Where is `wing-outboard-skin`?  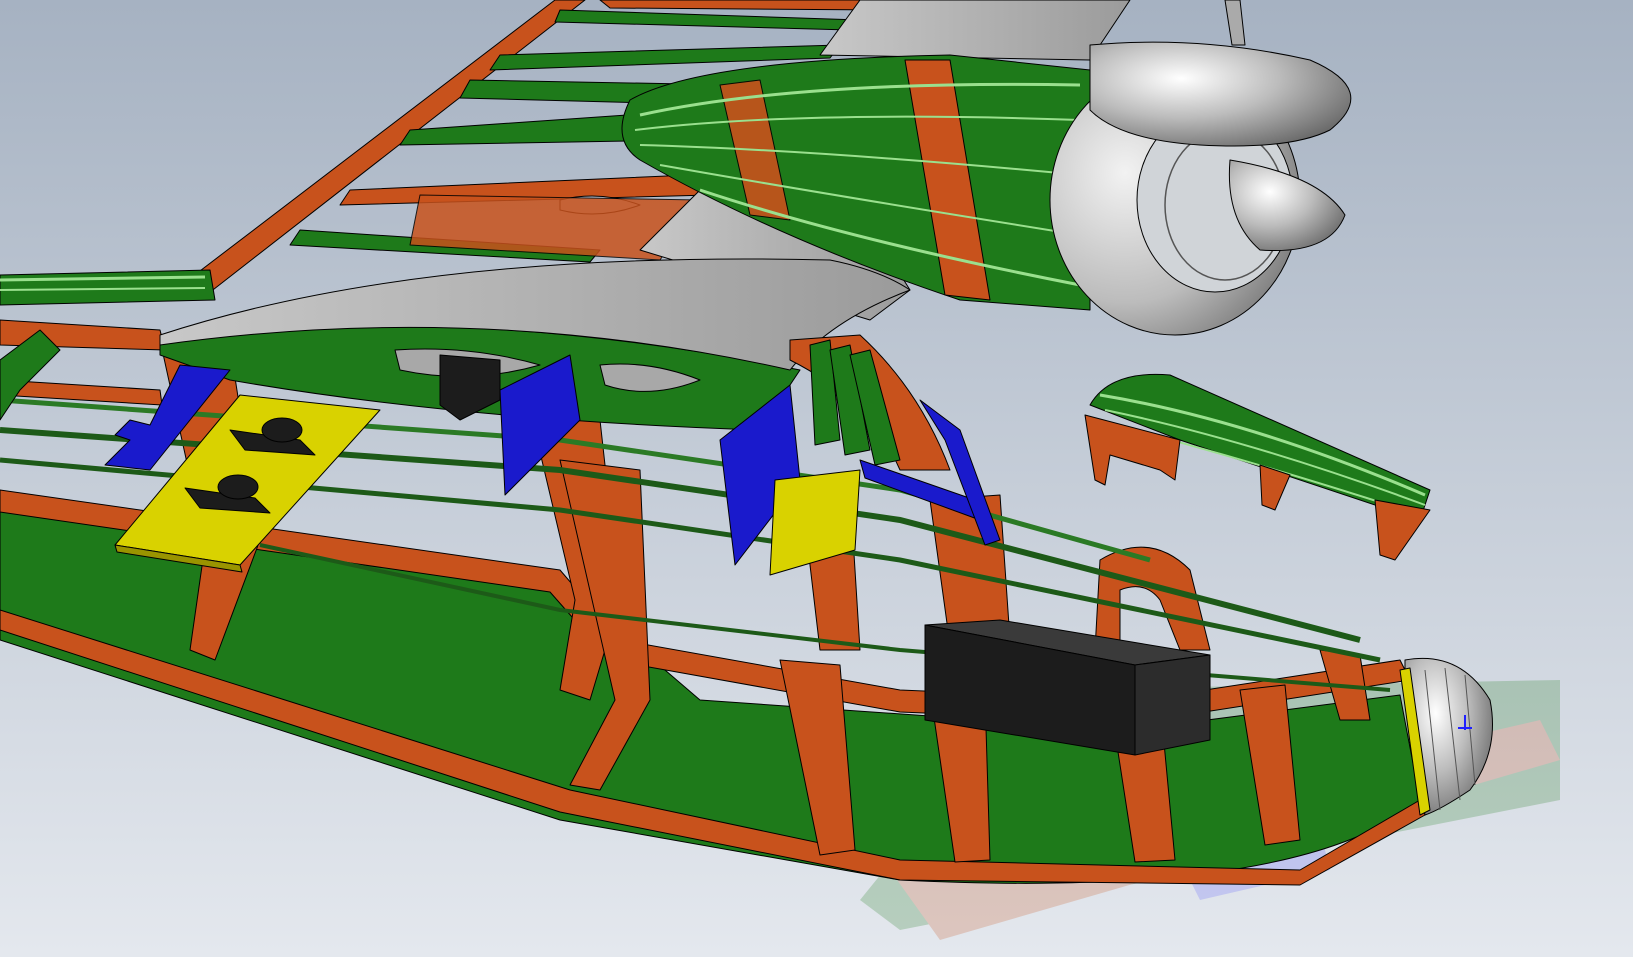 wing-outboard-skin is located at coordinates (975, 30).